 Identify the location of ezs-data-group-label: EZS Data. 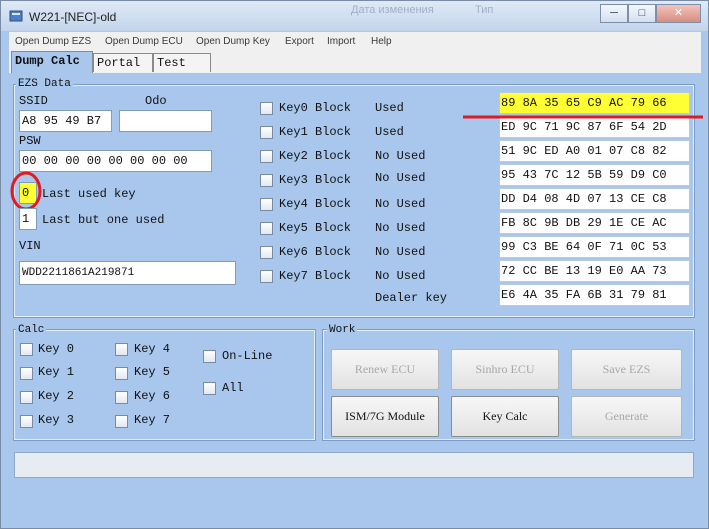
(44, 84).